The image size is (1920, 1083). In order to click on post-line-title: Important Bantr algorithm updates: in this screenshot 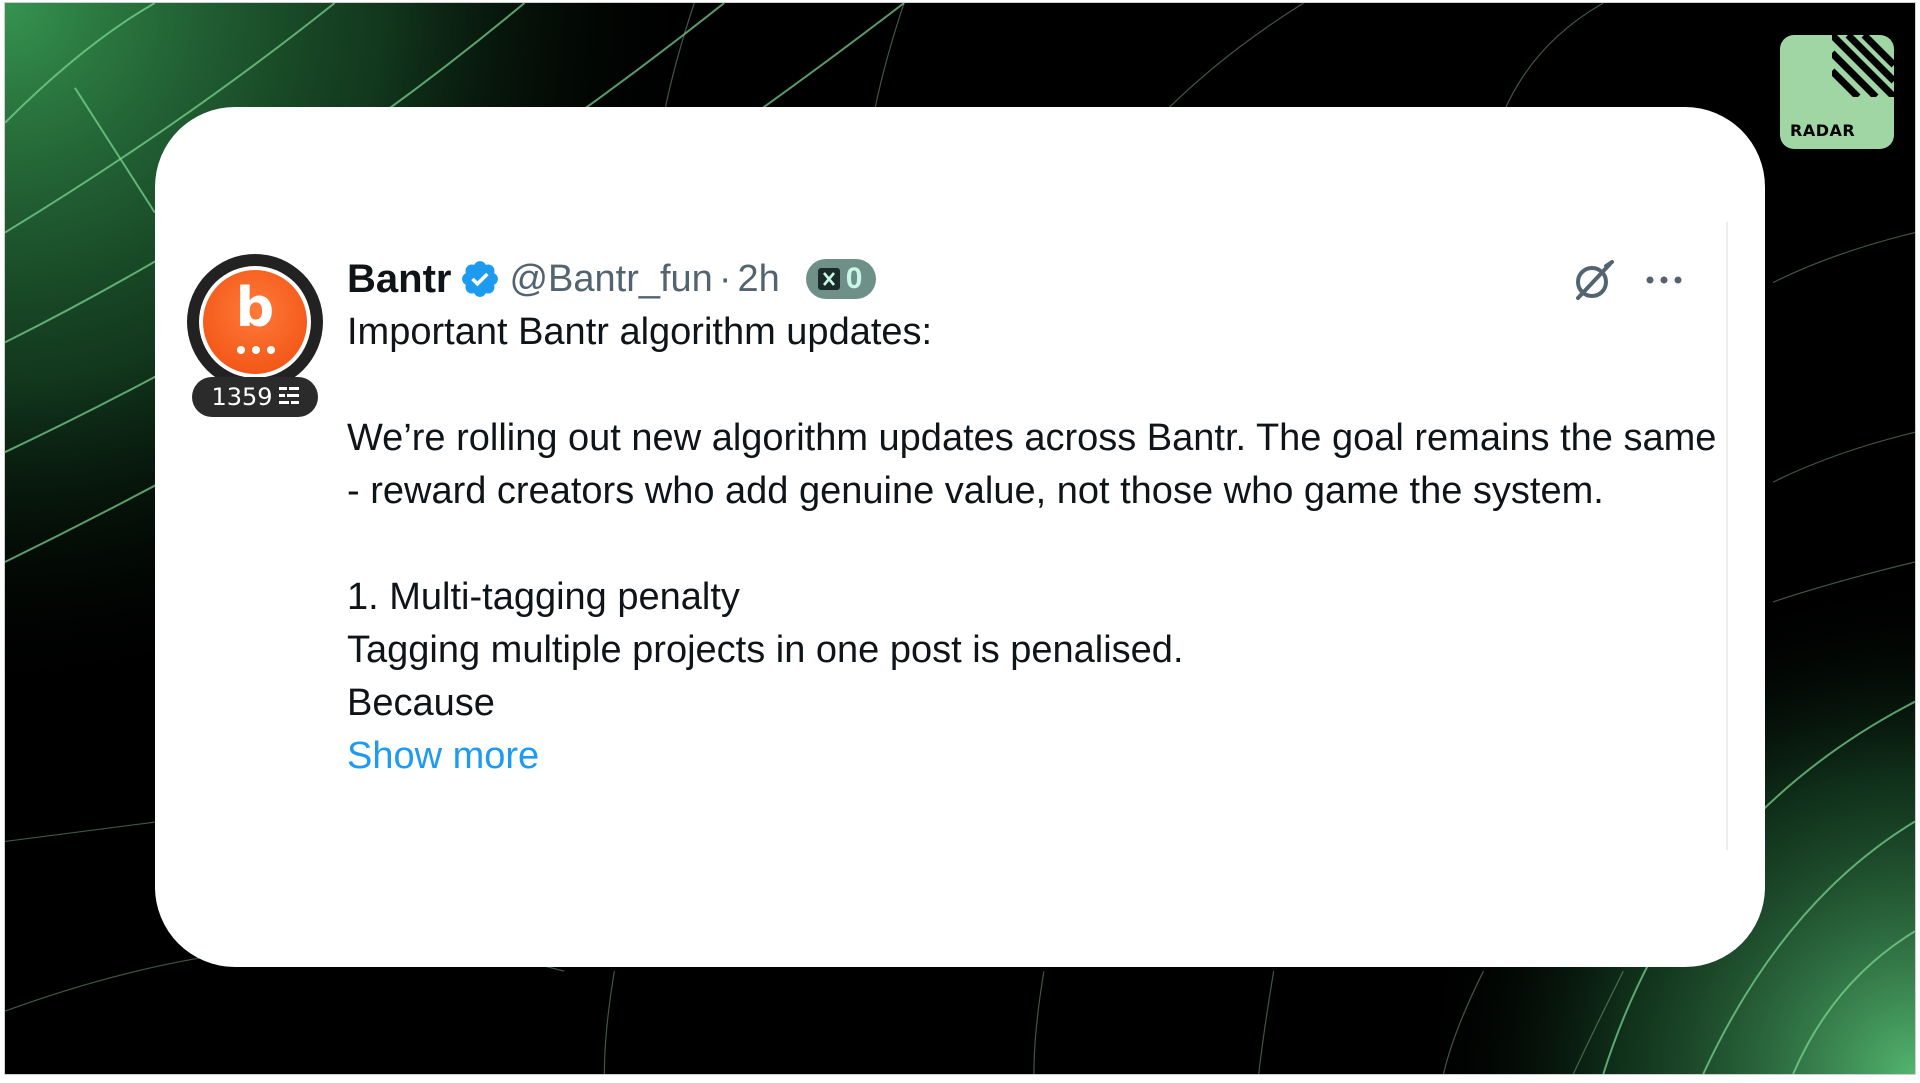, I will do `click(640, 332)`.